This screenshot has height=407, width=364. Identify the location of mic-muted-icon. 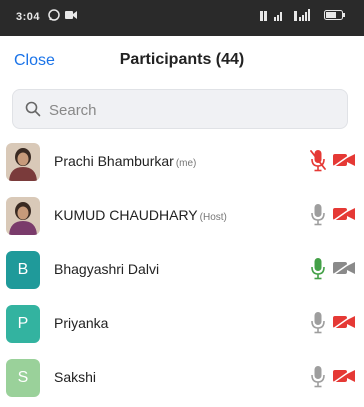
(318, 163).